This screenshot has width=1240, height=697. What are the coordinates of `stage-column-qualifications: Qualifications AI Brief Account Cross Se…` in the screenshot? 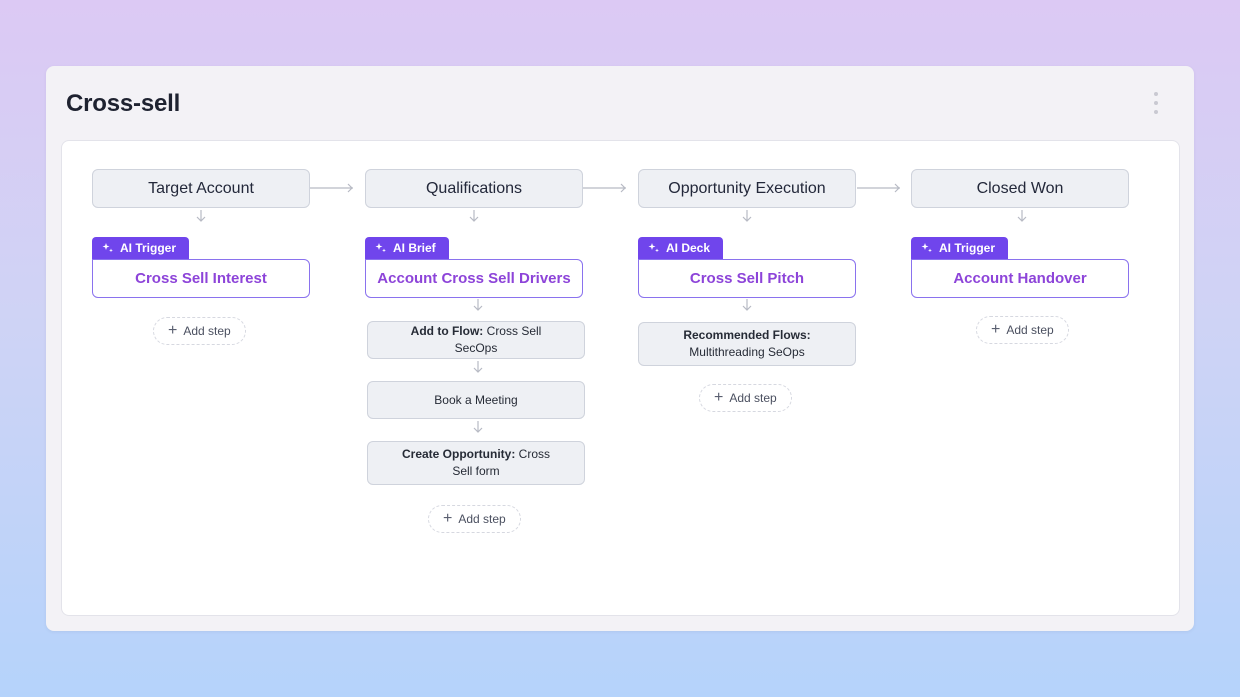 It's located at (475, 379).